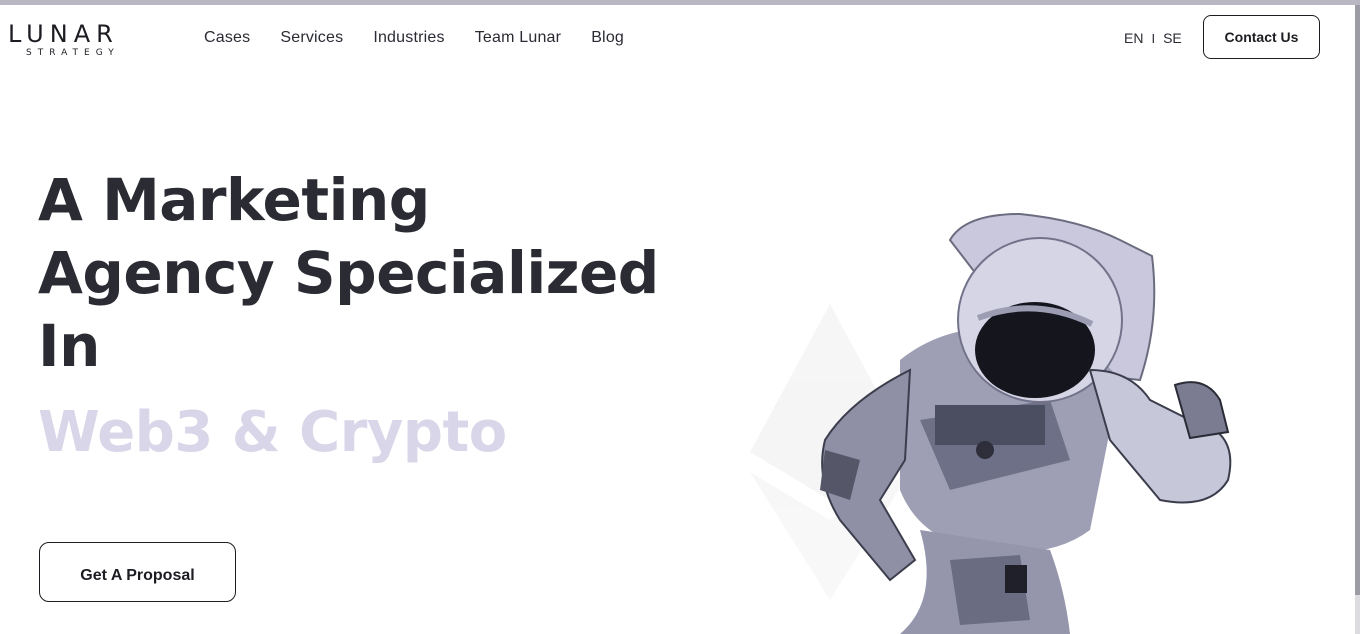 This screenshot has width=1360, height=634. I want to click on lang-option-se: SE, so click(1172, 38).